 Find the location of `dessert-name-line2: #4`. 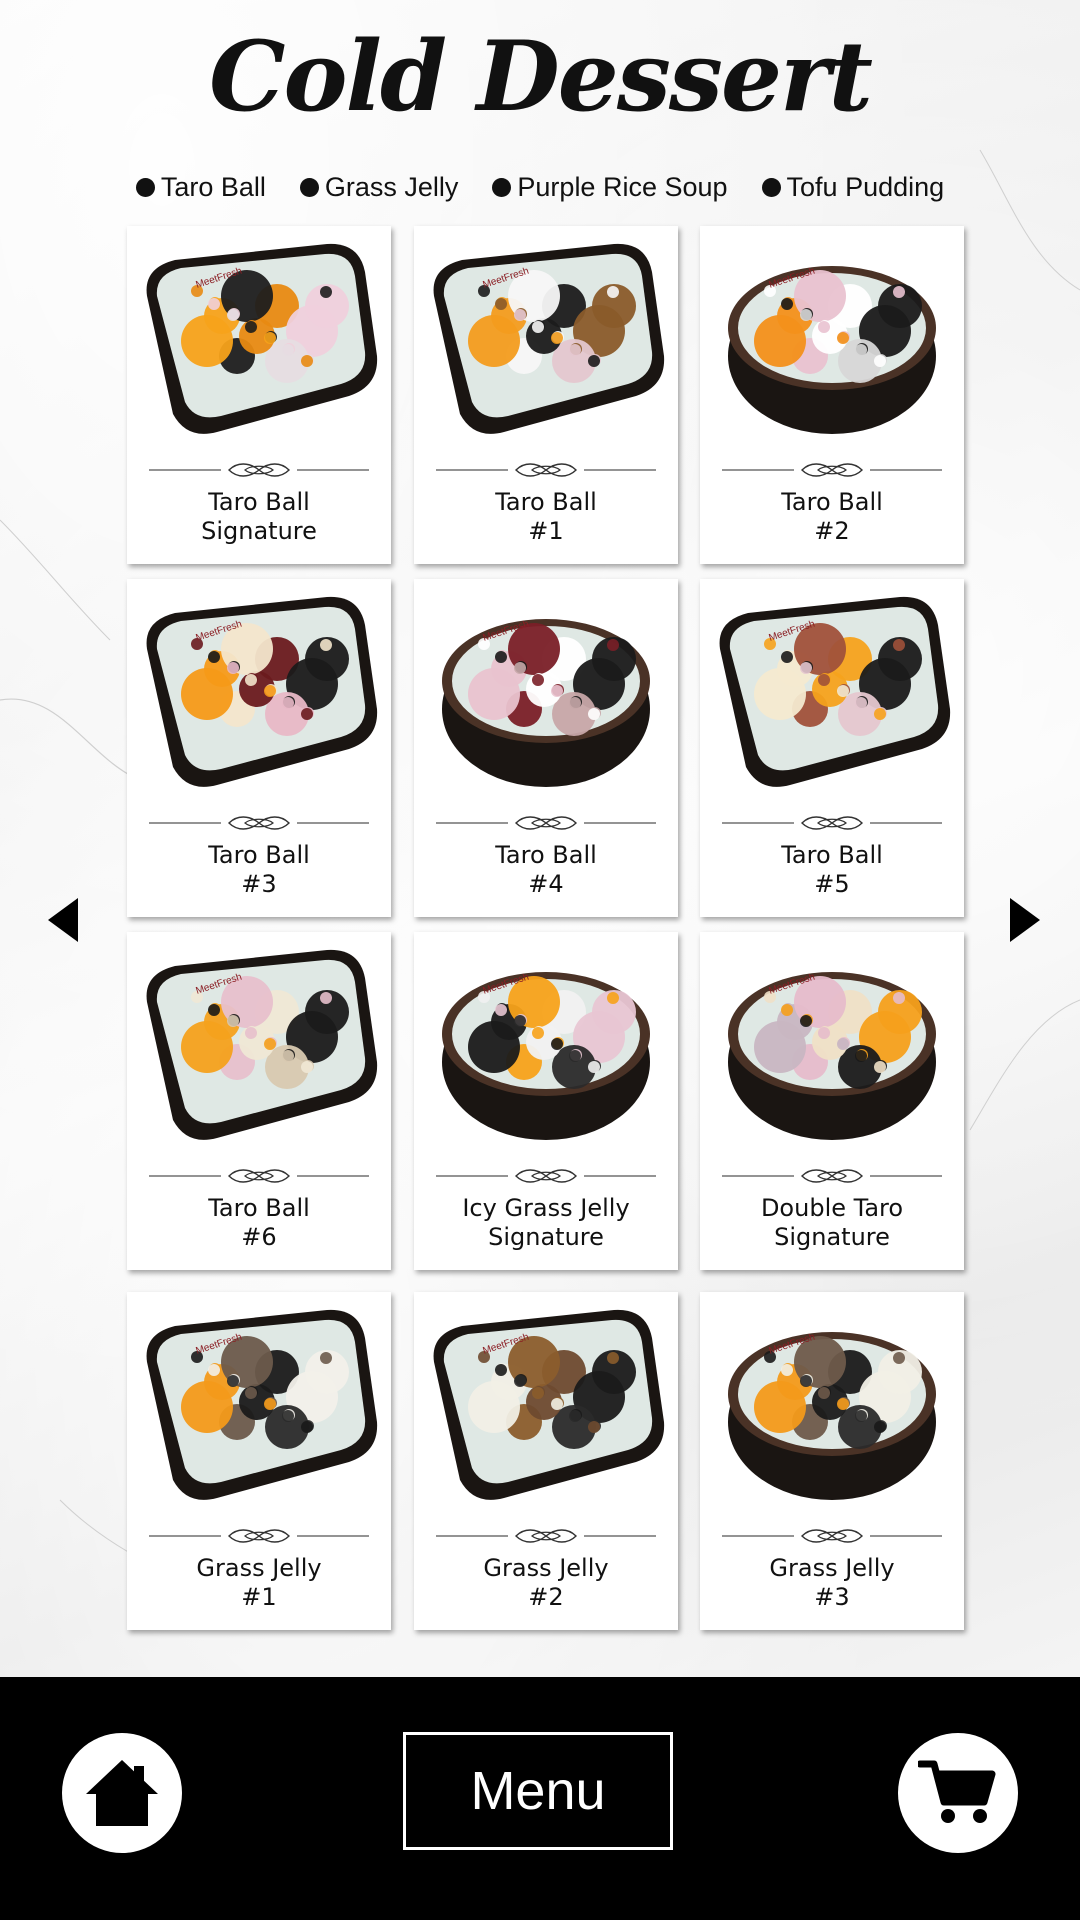

dessert-name-line2: #4 is located at coordinates (546, 884).